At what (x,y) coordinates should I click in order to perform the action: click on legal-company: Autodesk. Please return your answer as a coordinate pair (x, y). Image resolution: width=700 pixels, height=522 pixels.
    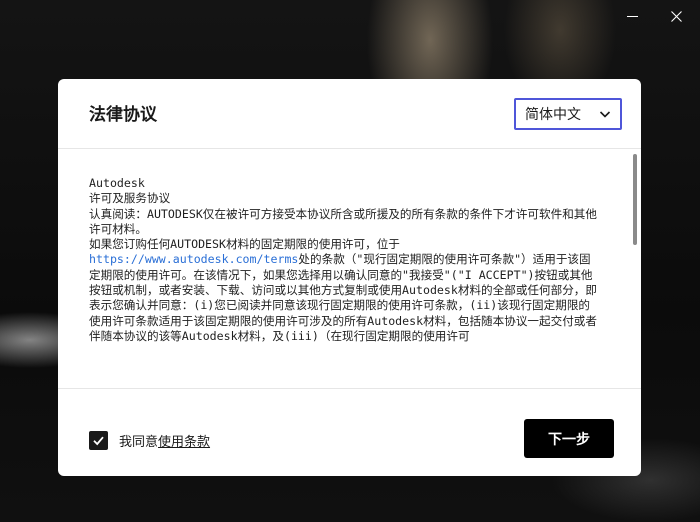
    Looking at the image, I should click on (117, 183).